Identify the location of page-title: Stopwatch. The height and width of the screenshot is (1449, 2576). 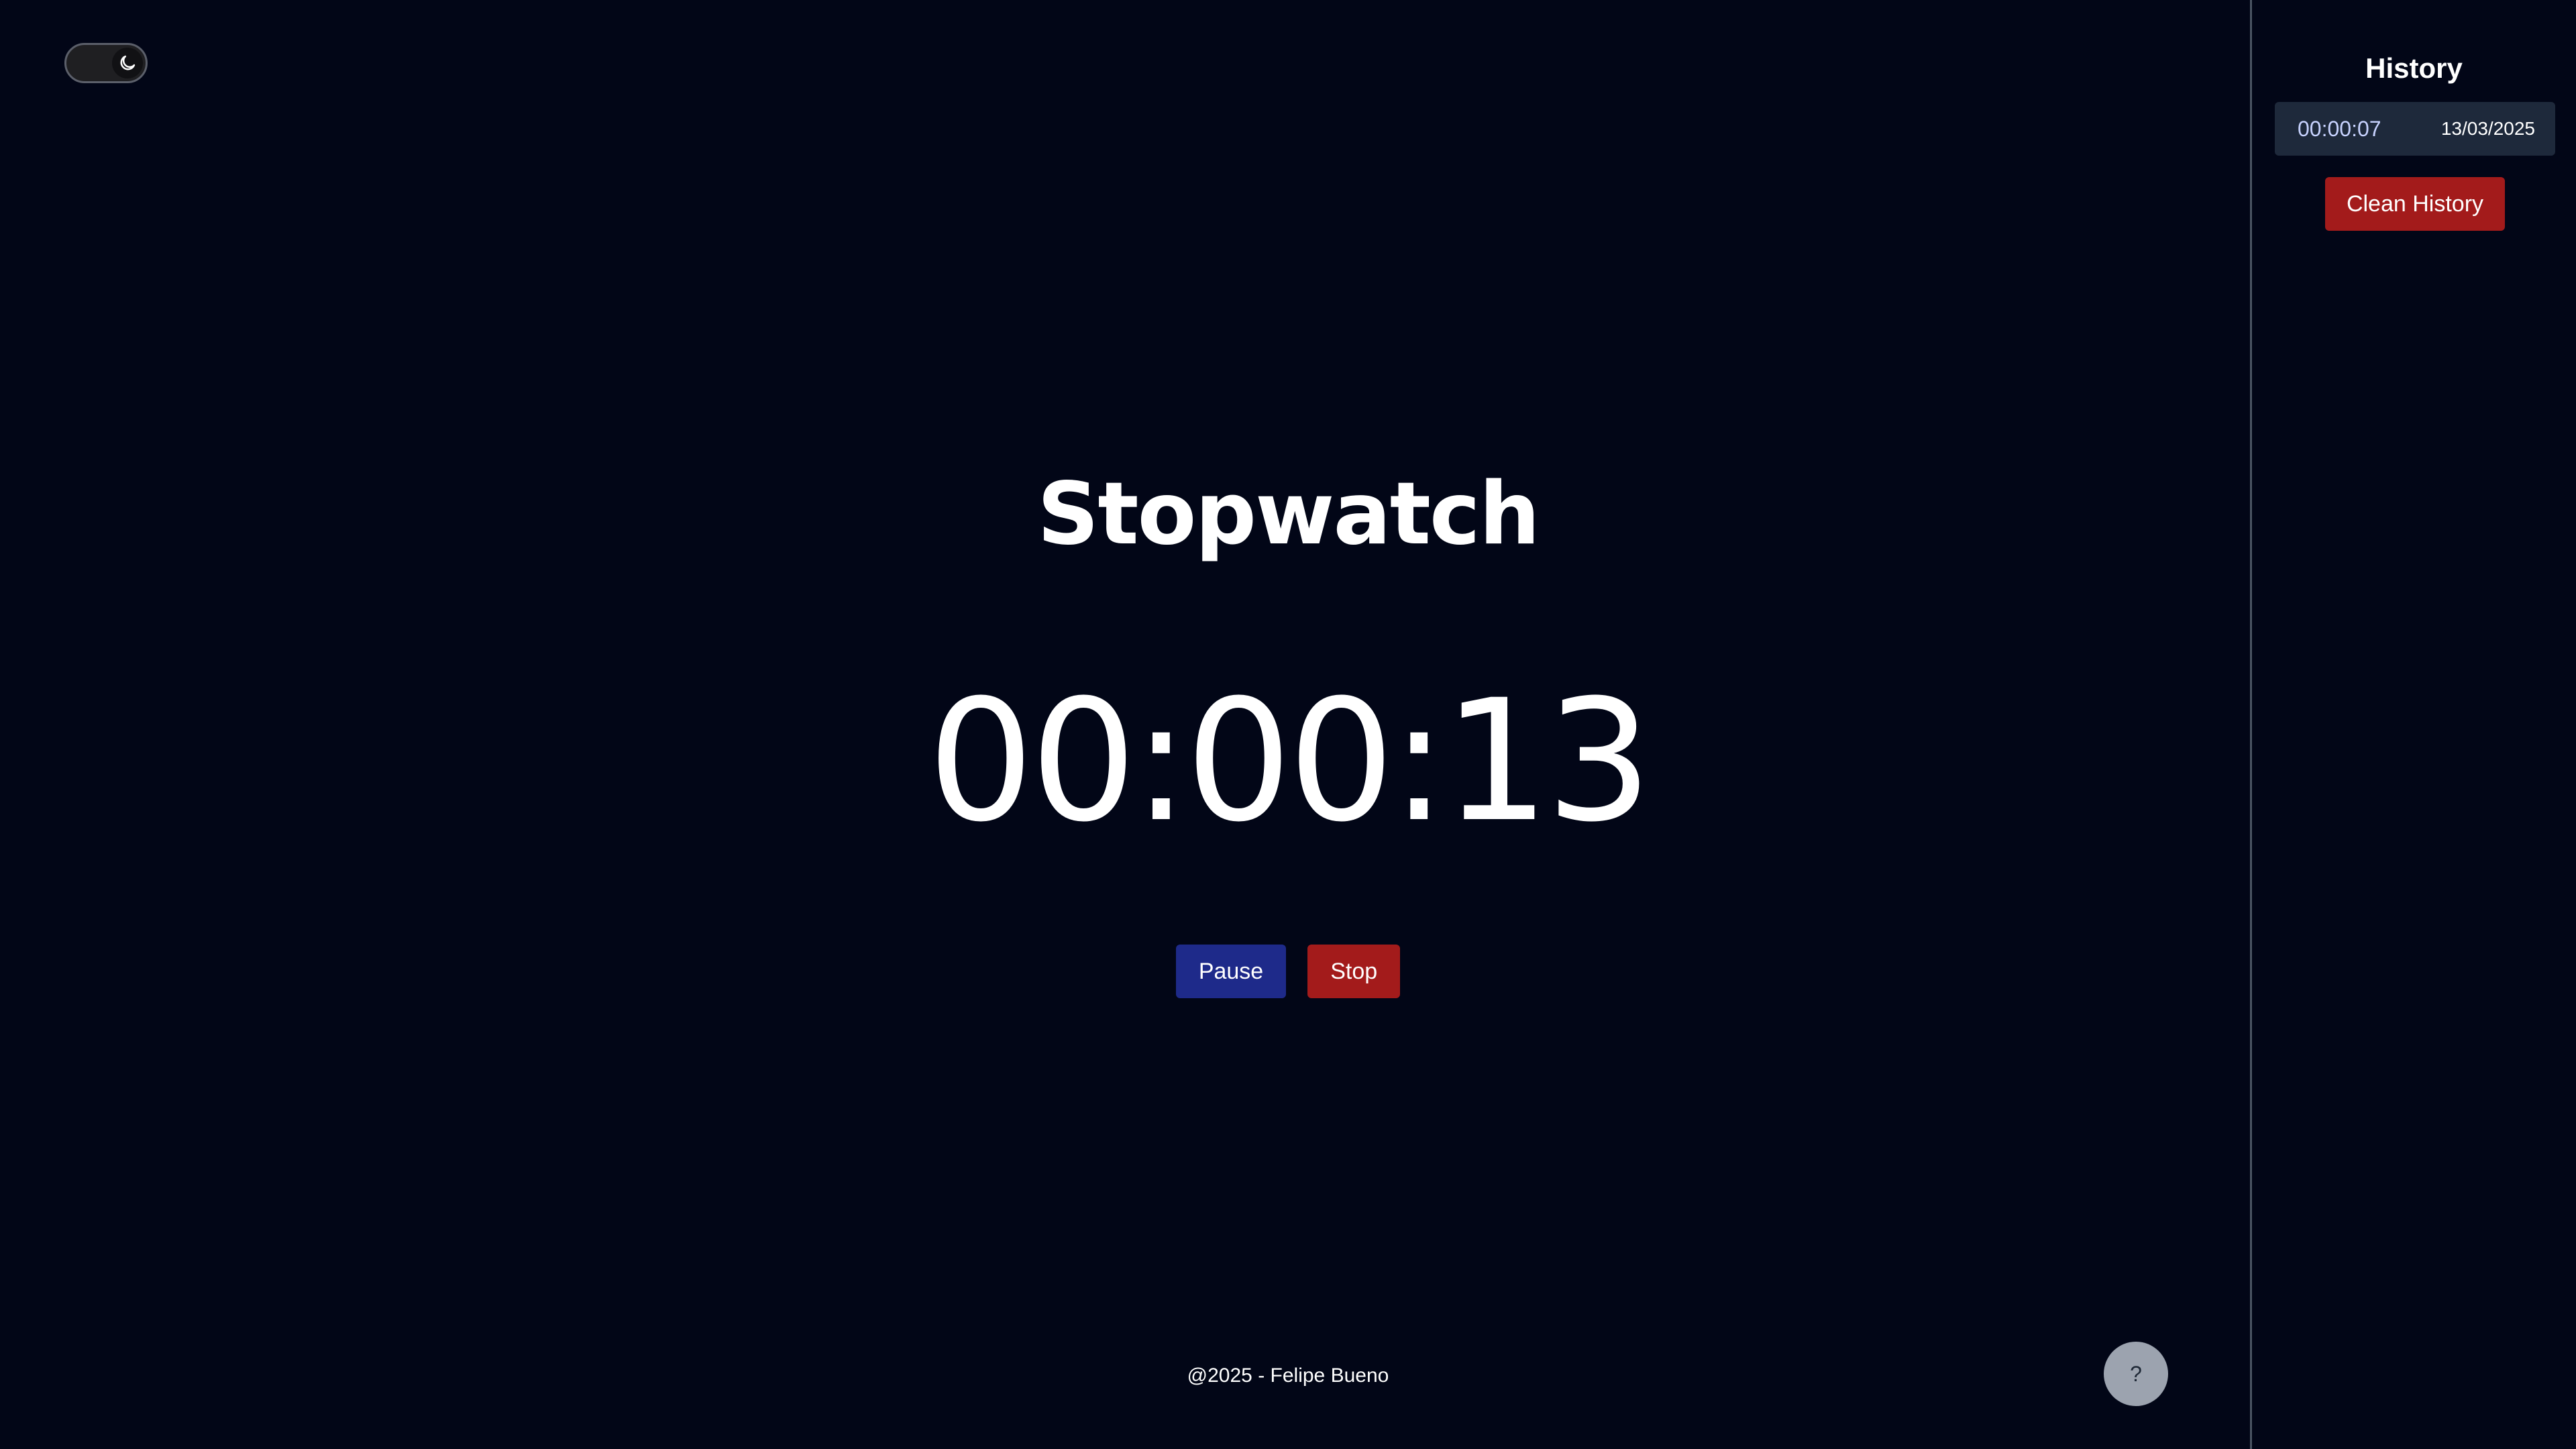
(1288, 514).